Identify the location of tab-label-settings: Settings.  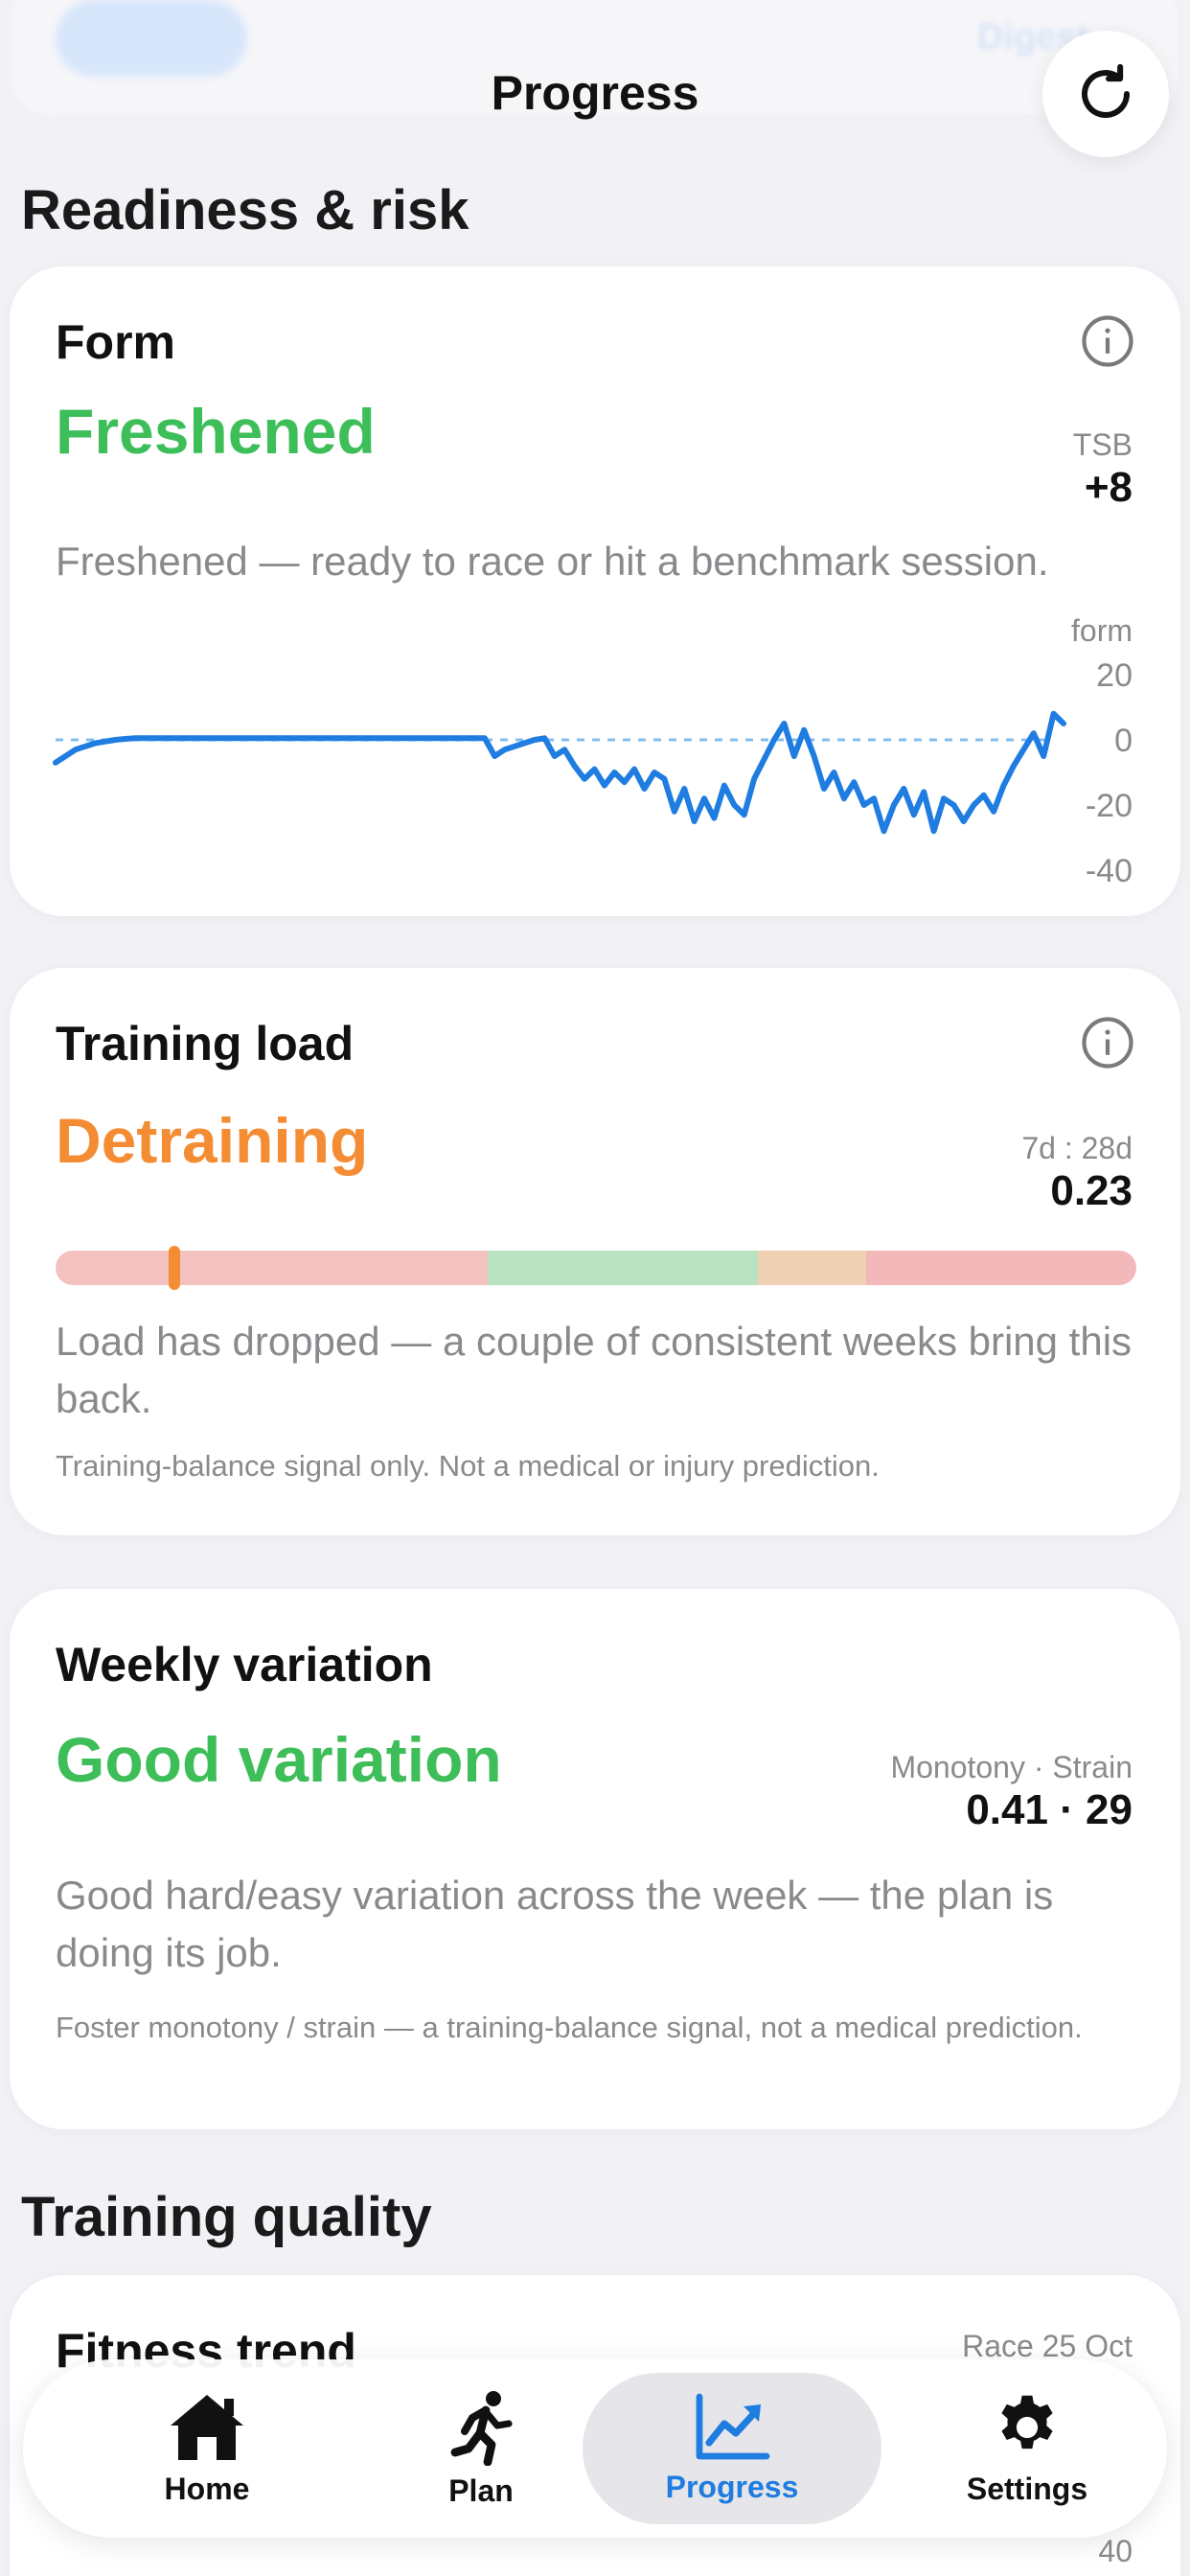
(1027, 2488).